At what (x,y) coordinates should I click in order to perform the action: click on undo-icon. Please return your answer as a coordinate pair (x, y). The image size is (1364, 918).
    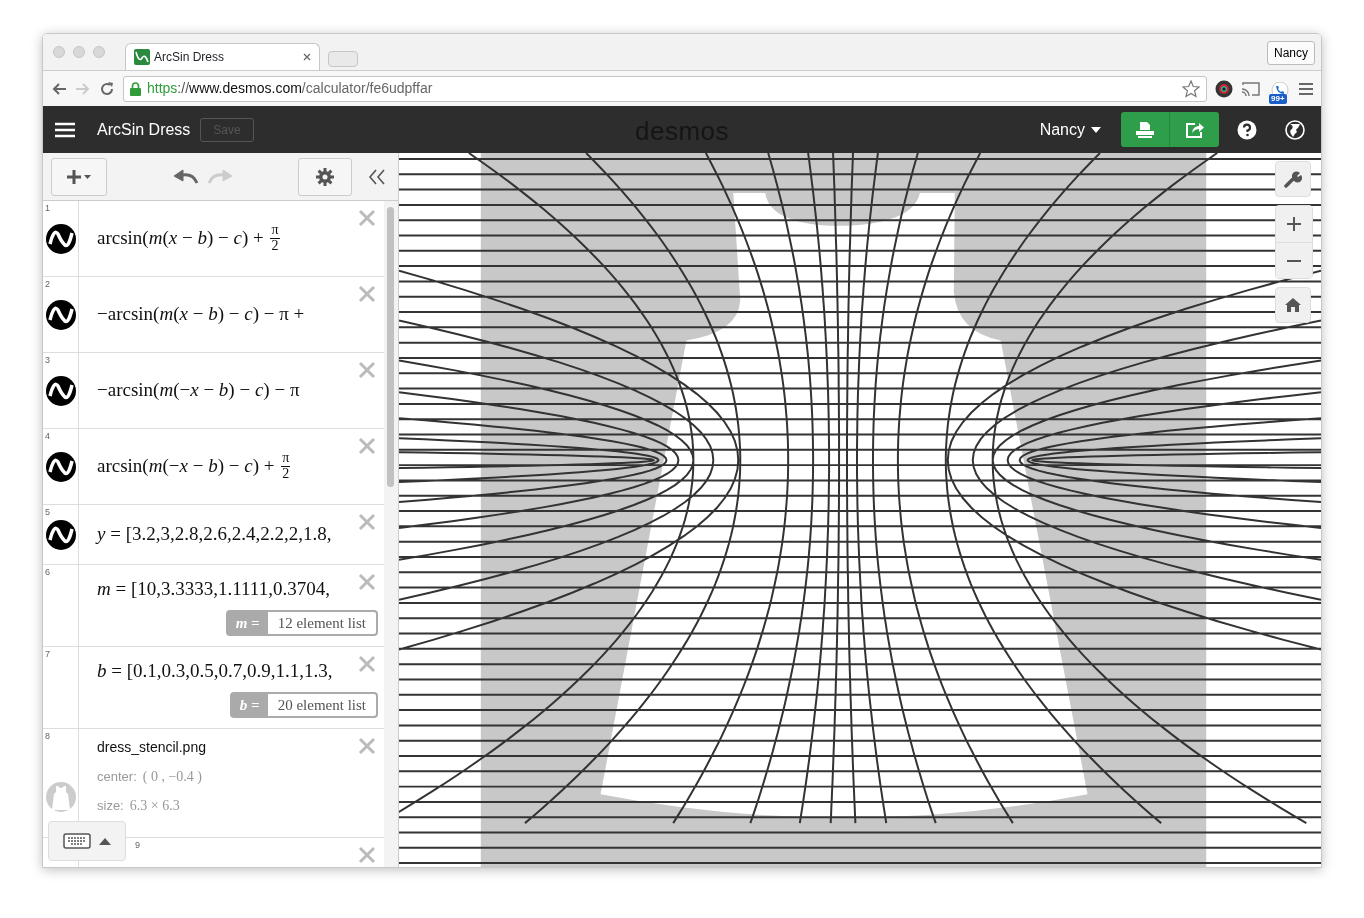
    Looking at the image, I should click on (185, 176).